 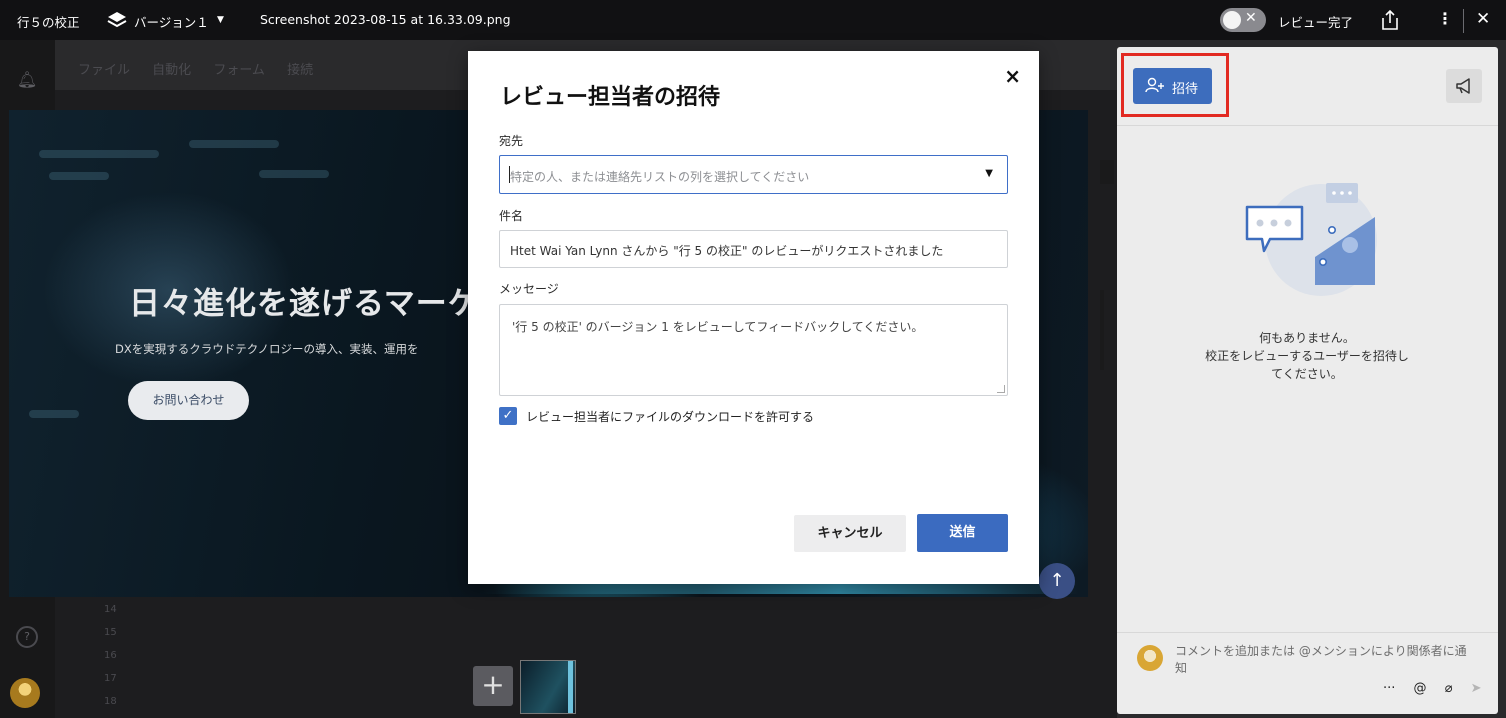 What do you see at coordinates (1307, 338) in the screenshot?
I see `empty-line: 何もありません。` at bounding box center [1307, 338].